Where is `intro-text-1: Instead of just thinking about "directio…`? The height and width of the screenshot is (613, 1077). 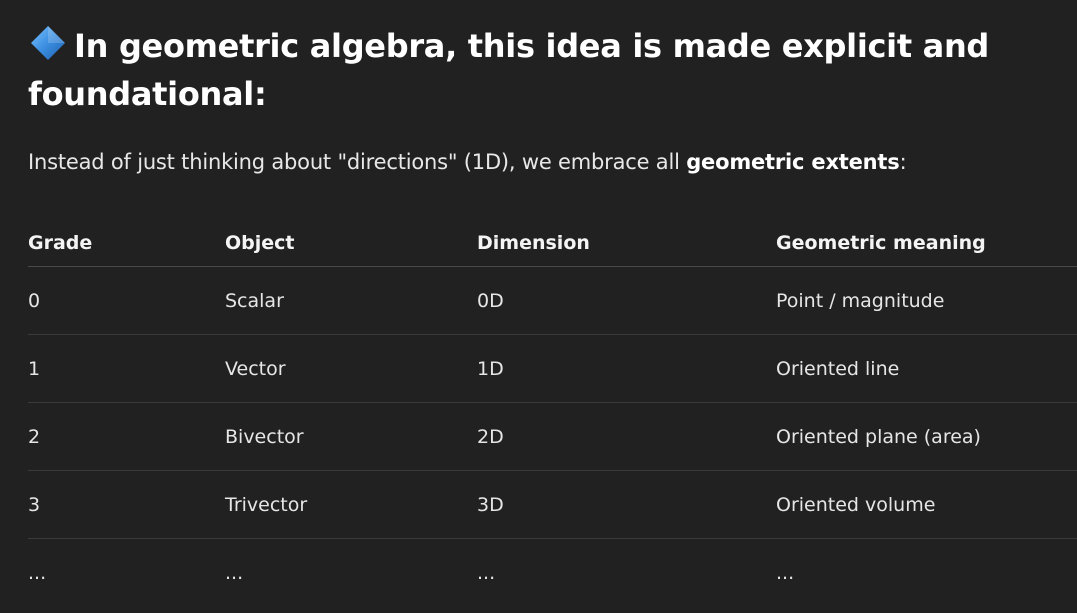 intro-text-1: Instead of just thinking about "directio… is located at coordinates (357, 162).